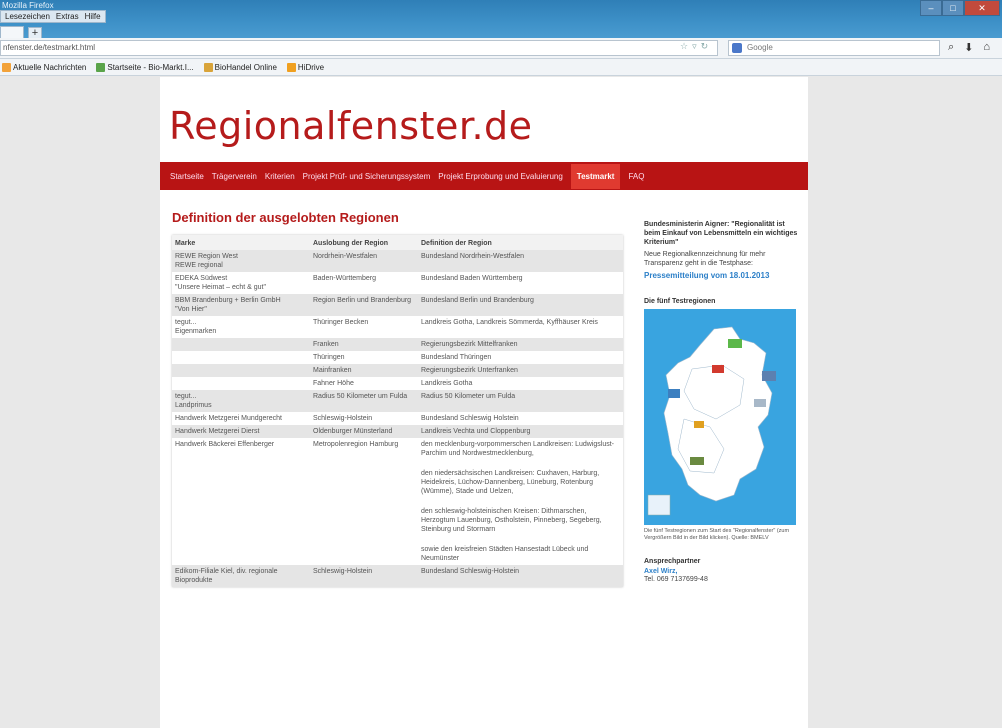  Describe the element at coordinates (469, 370) in the screenshot. I see `cell-line: Regierungsbezirk Unterfranken` at that location.